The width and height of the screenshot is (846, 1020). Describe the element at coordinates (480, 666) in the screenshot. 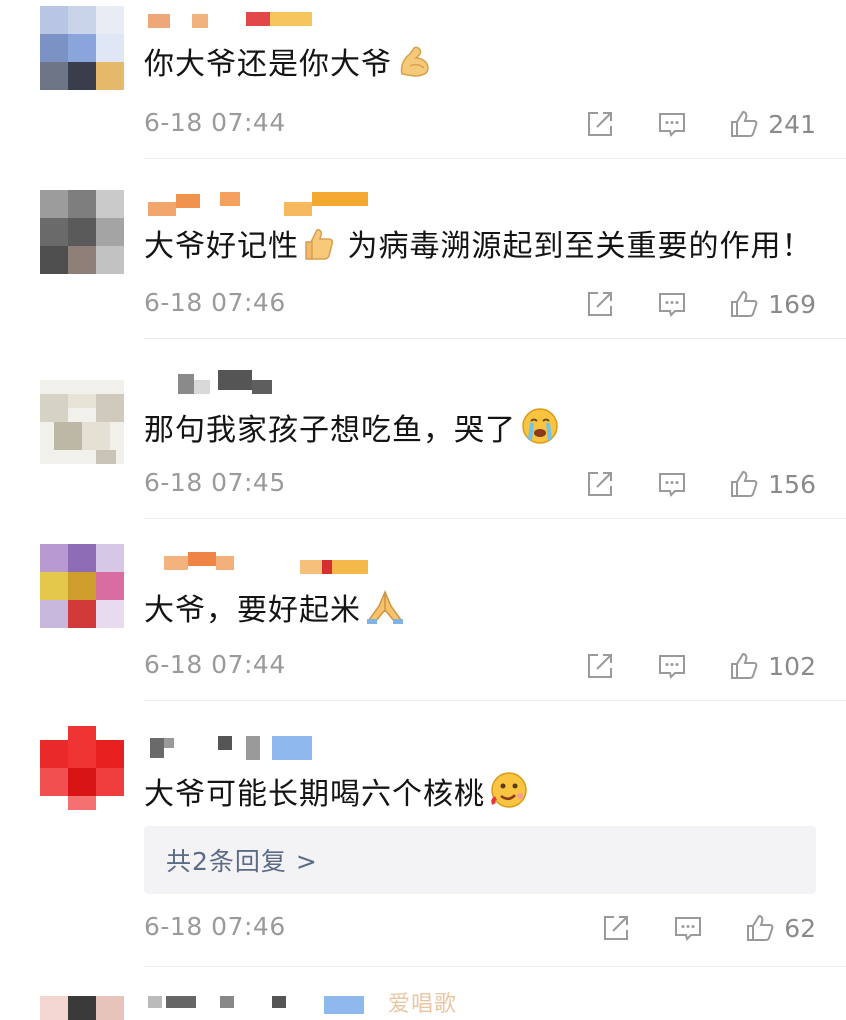

I see `comment-meta: 6-18 07:44 102` at that location.